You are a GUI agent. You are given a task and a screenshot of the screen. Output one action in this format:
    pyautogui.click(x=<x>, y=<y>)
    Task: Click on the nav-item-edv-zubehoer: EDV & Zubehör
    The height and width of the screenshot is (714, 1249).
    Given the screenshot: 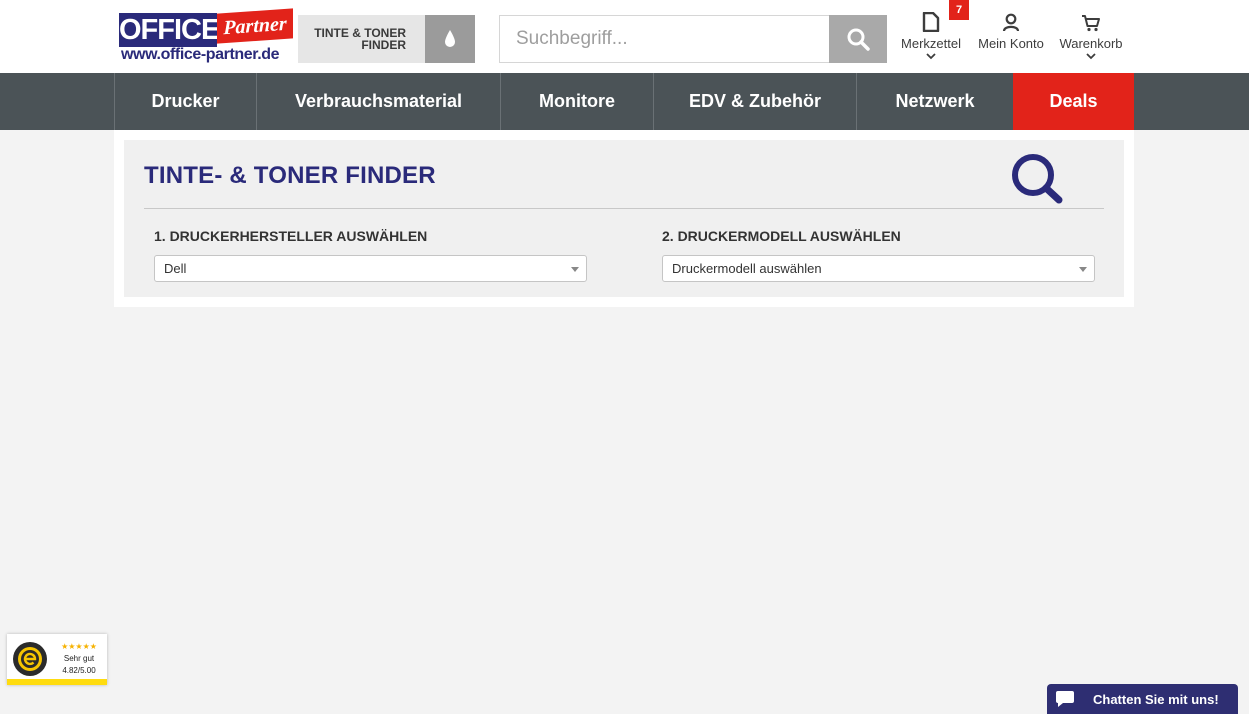 What is the action you would take?
    pyautogui.click(x=754, y=101)
    